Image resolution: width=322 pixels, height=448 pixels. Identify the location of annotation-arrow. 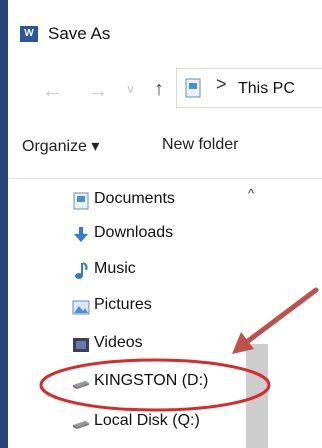
(275, 320).